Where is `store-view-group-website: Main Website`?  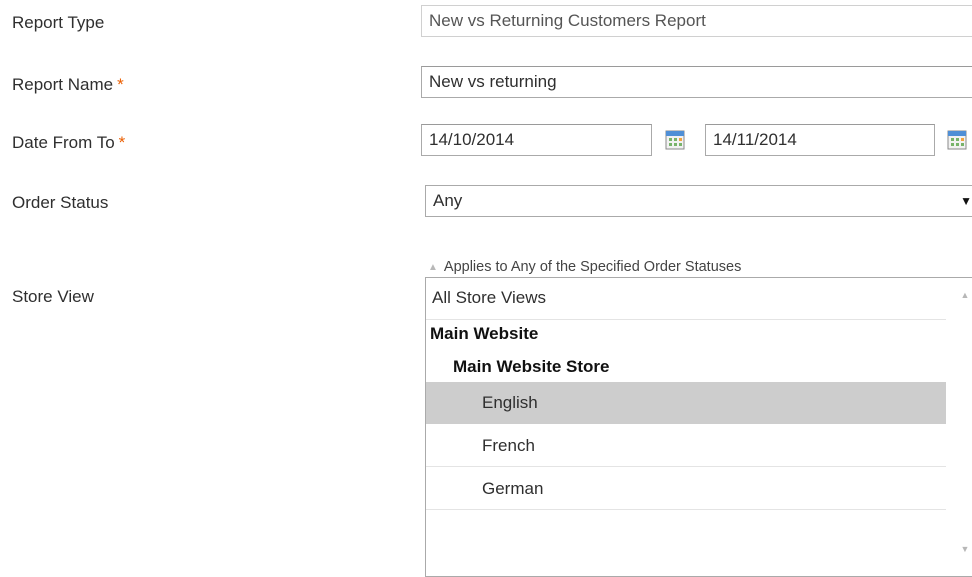
store-view-group-website: Main Website is located at coordinates (484, 333).